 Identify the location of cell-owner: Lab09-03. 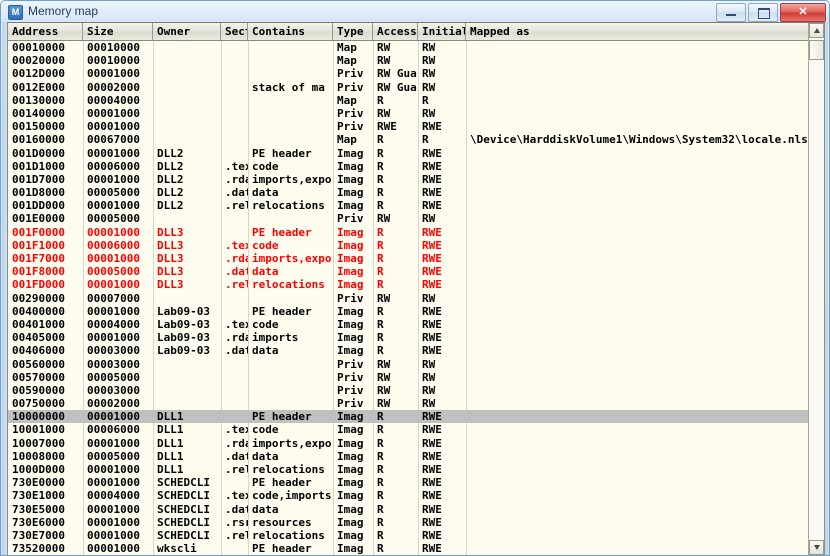
(183, 351).